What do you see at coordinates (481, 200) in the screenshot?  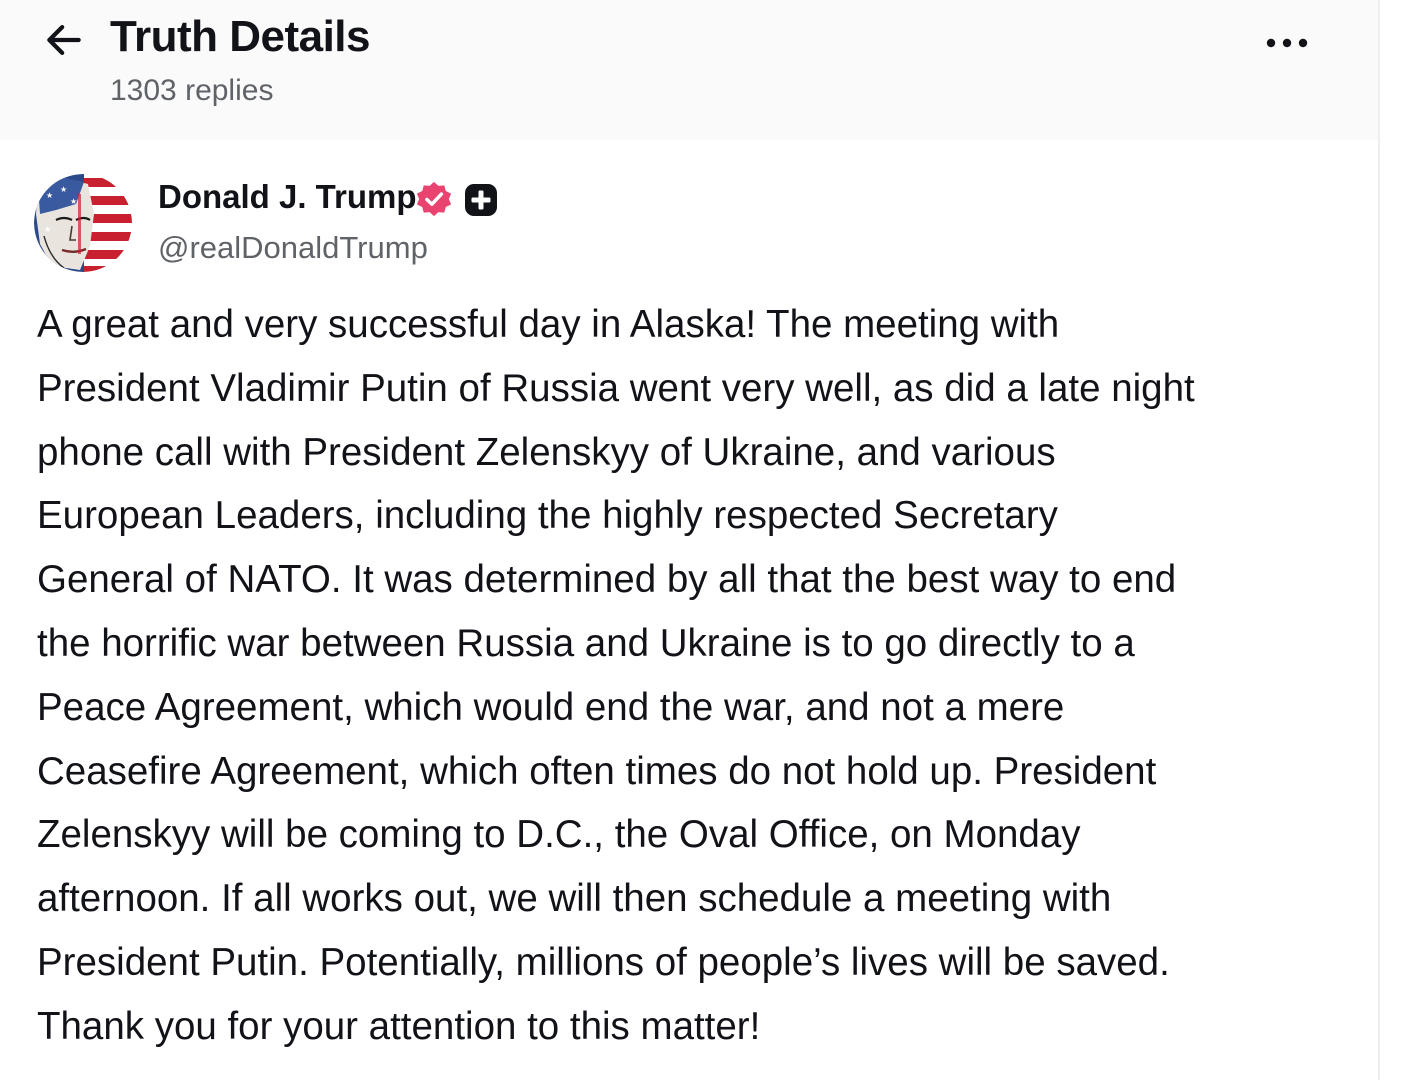 I see `truth-plus-badge-icon` at bounding box center [481, 200].